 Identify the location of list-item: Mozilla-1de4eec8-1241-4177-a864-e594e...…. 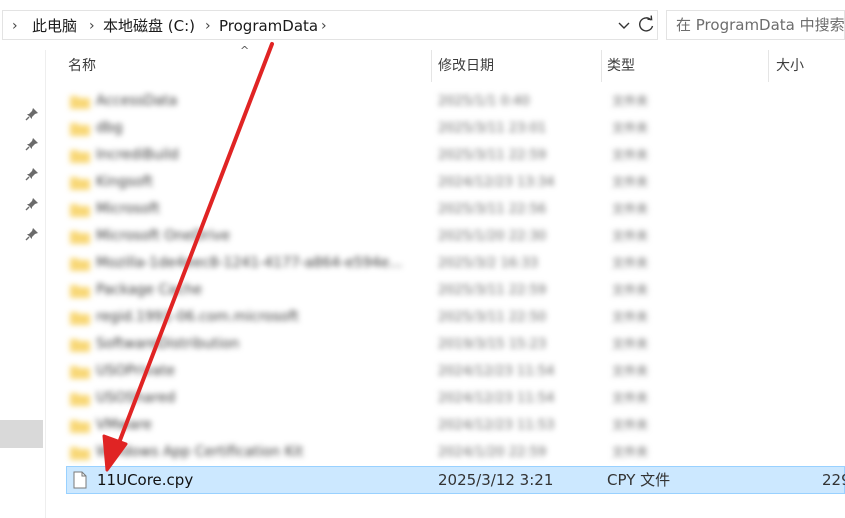
(445, 263).